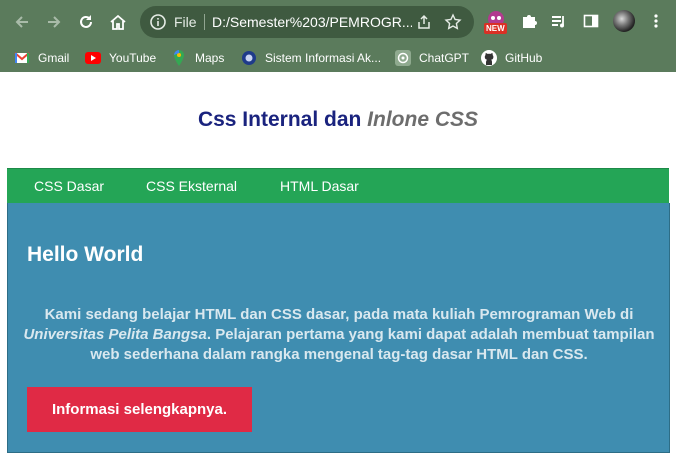 This screenshot has width=676, height=476. Describe the element at coordinates (249, 58) in the screenshot. I see `university-icon` at that location.